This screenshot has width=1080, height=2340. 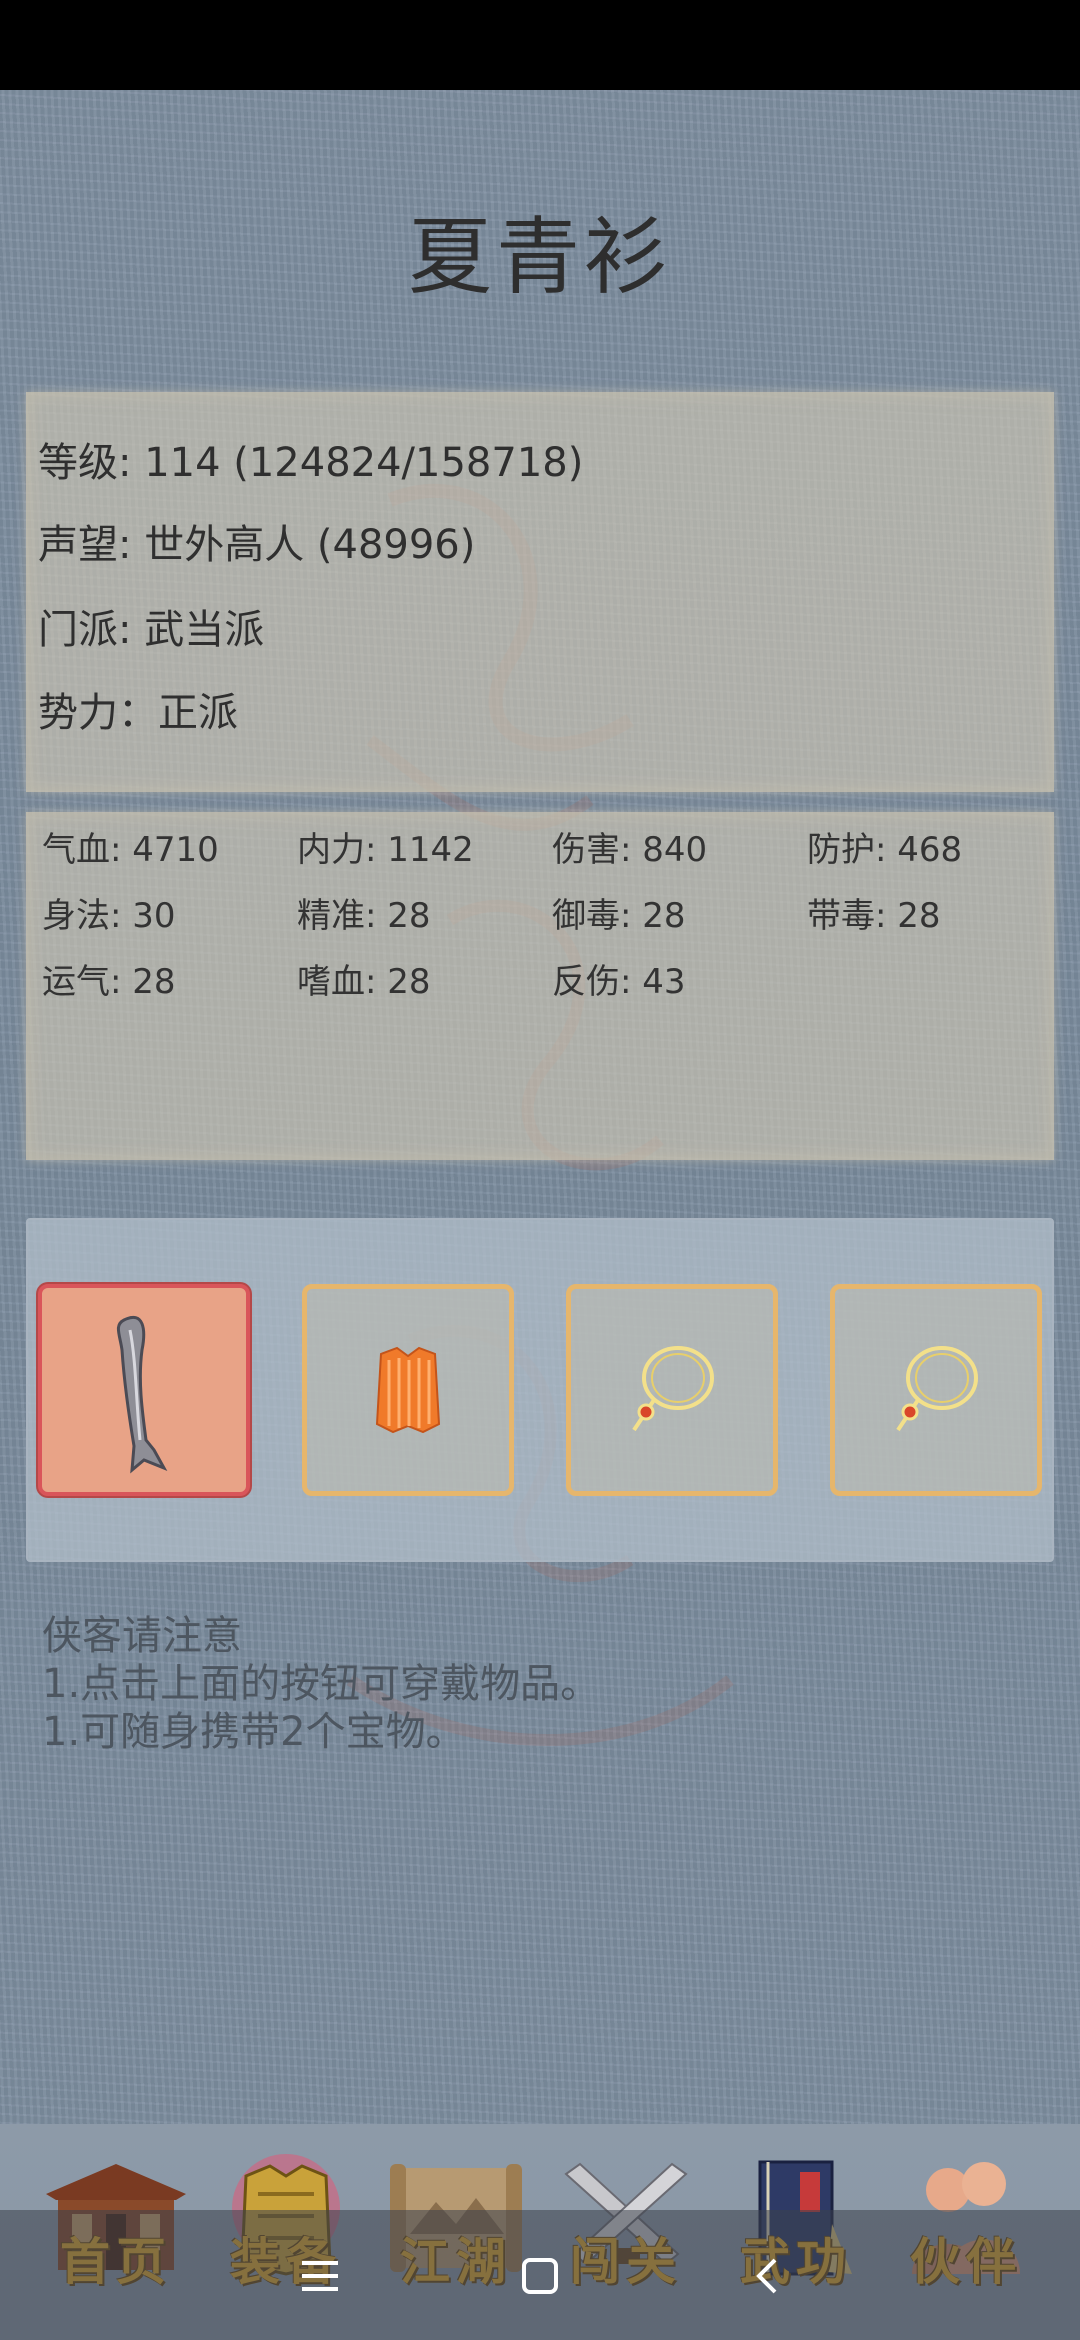 What do you see at coordinates (540, 45) in the screenshot?
I see `status-bar` at bounding box center [540, 45].